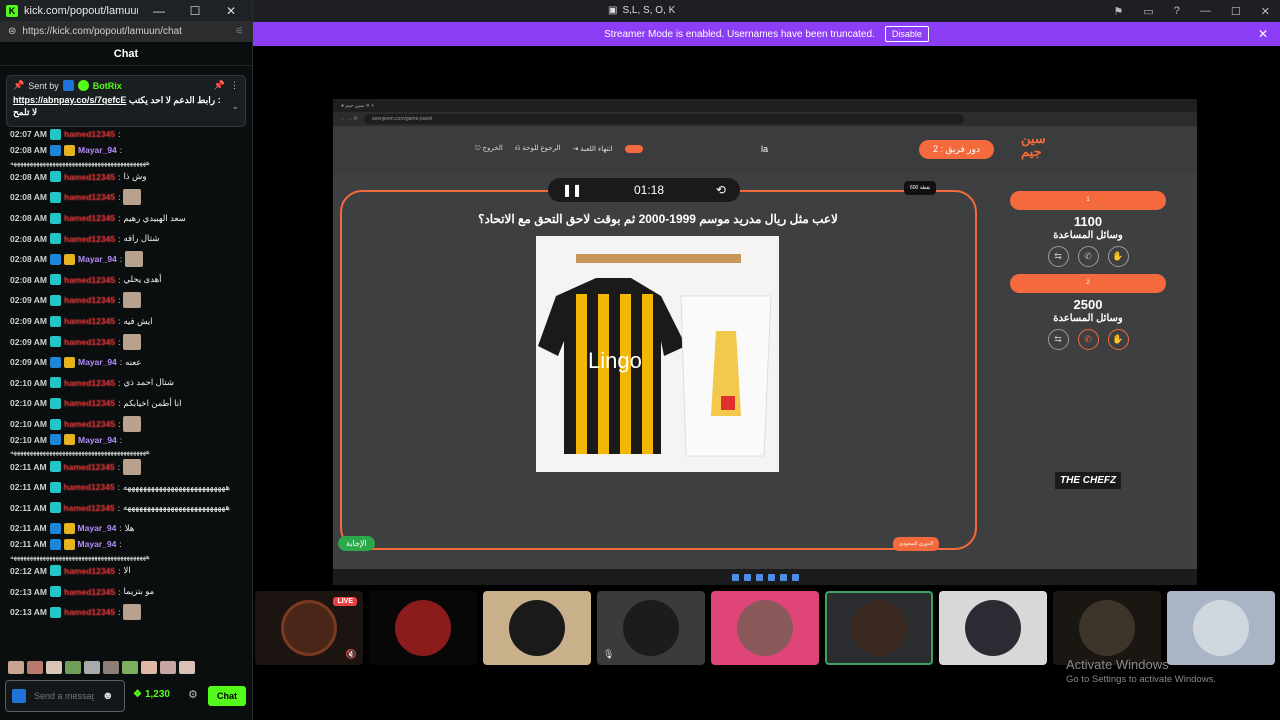 The image size is (1280, 720). What do you see at coordinates (126, 321) in the screenshot?
I see `chat-message: 02:09 AM hamed12345: ايش فيه` at bounding box center [126, 321].